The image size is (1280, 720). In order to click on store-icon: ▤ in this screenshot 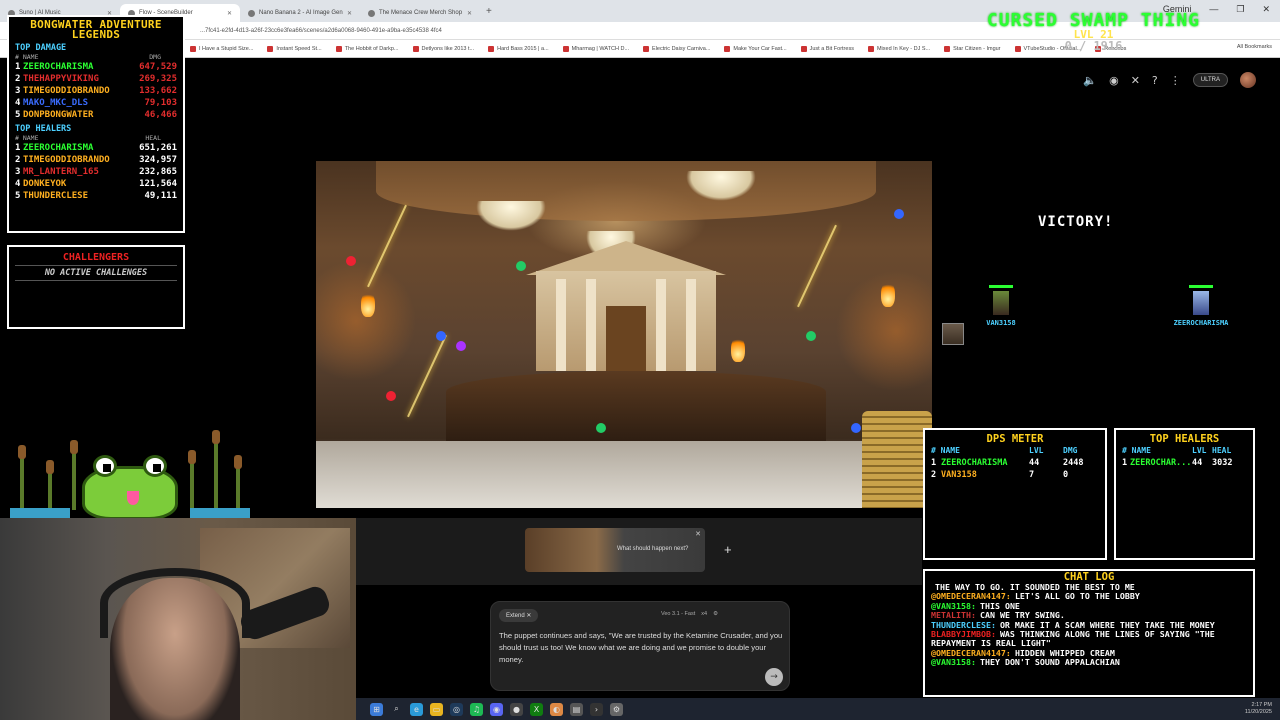, I will do `click(576, 709)`.